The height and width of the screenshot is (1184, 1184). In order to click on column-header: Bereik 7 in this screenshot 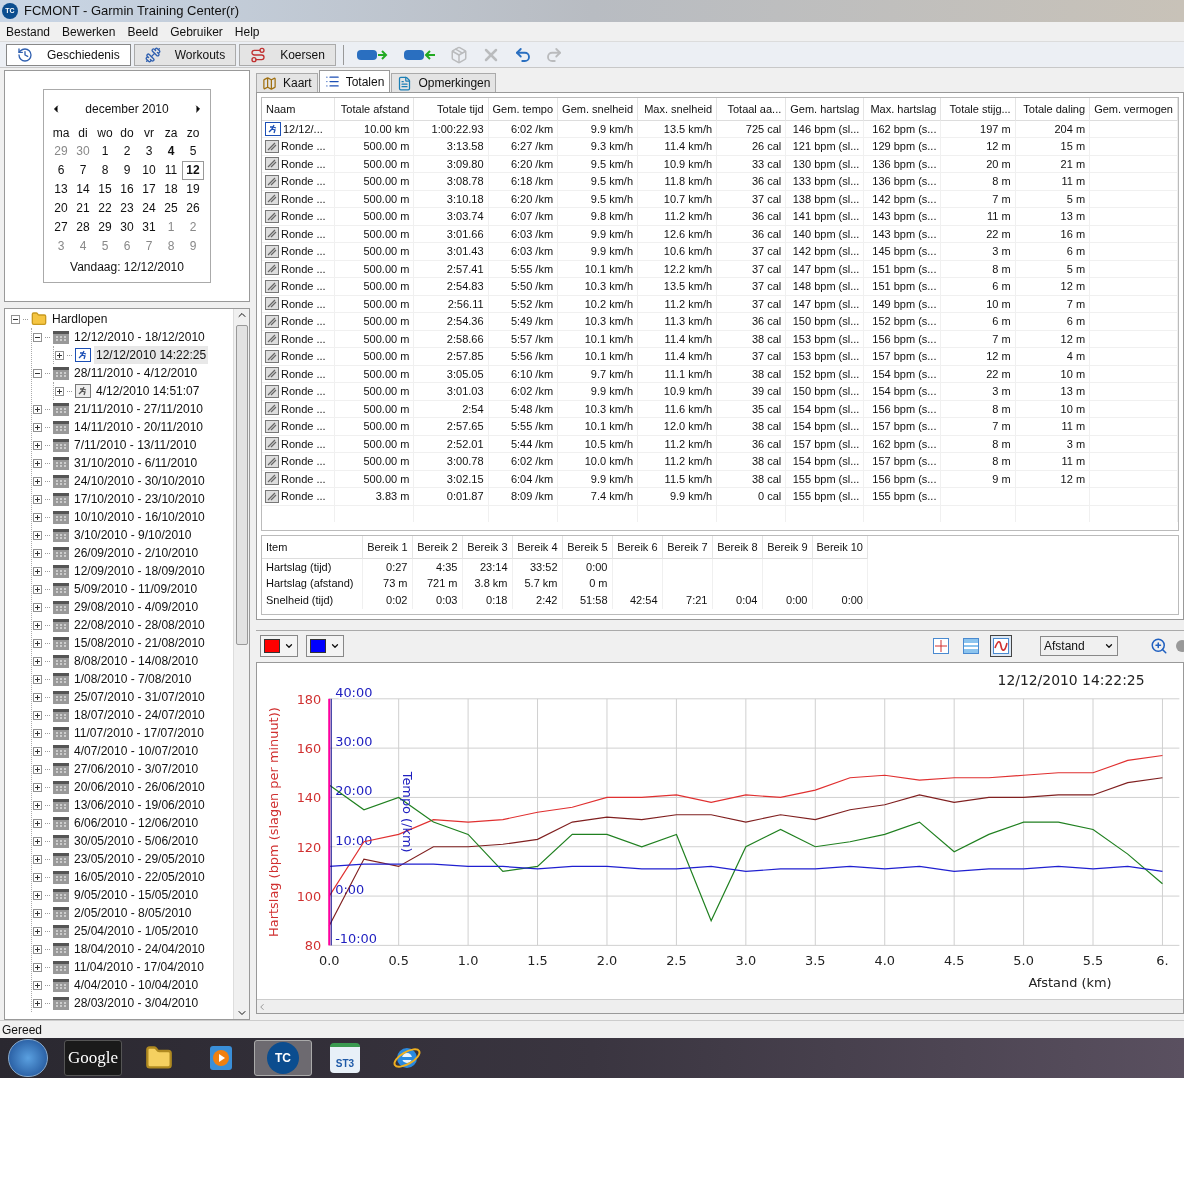, I will do `click(687, 547)`.